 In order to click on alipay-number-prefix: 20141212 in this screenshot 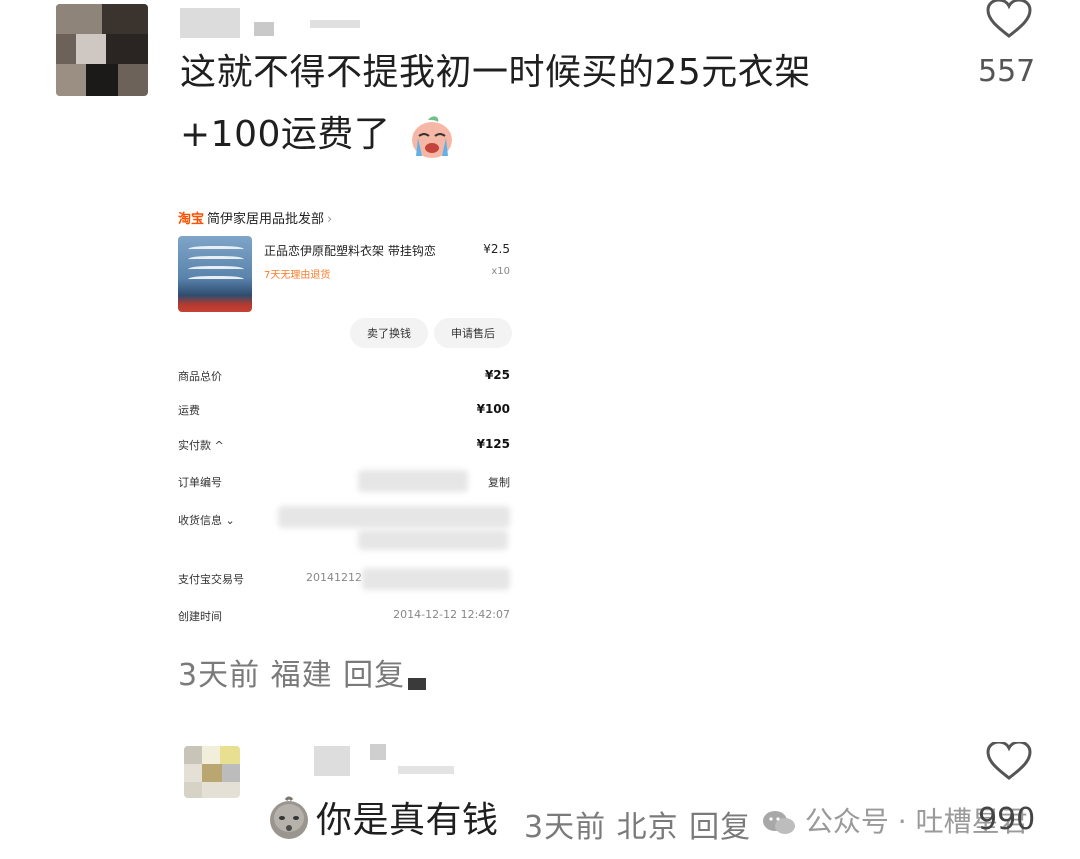, I will do `click(334, 577)`.